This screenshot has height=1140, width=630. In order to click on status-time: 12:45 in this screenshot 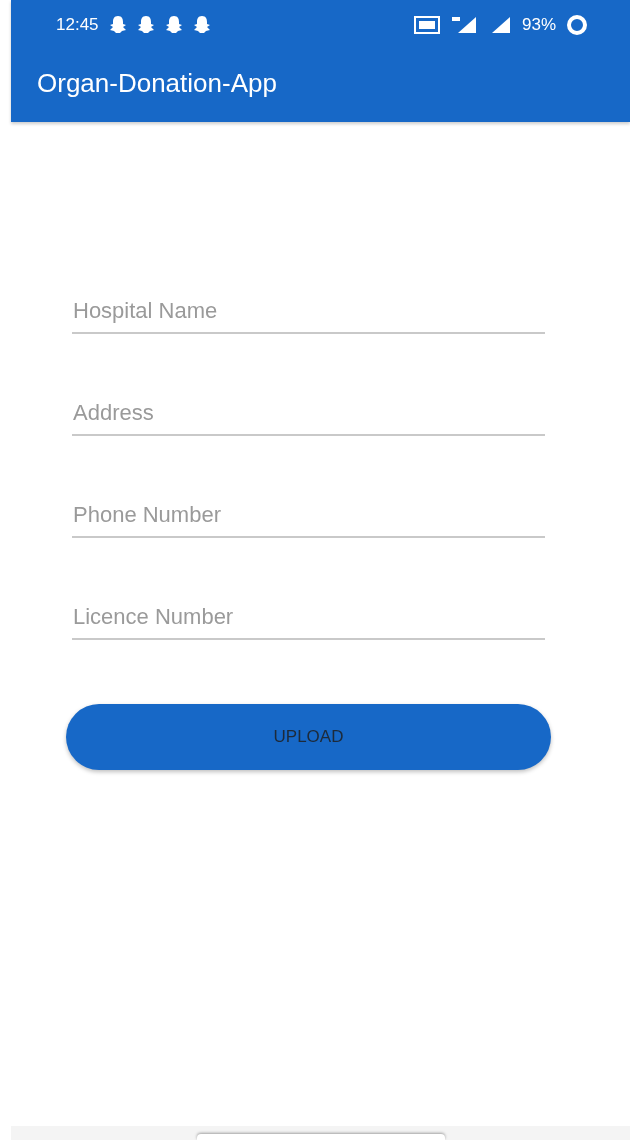, I will do `click(77, 25)`.